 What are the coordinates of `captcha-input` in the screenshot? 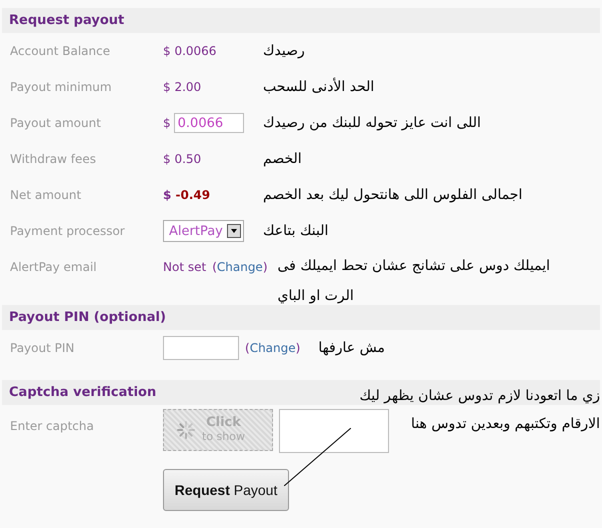 It's located at (334, 431).